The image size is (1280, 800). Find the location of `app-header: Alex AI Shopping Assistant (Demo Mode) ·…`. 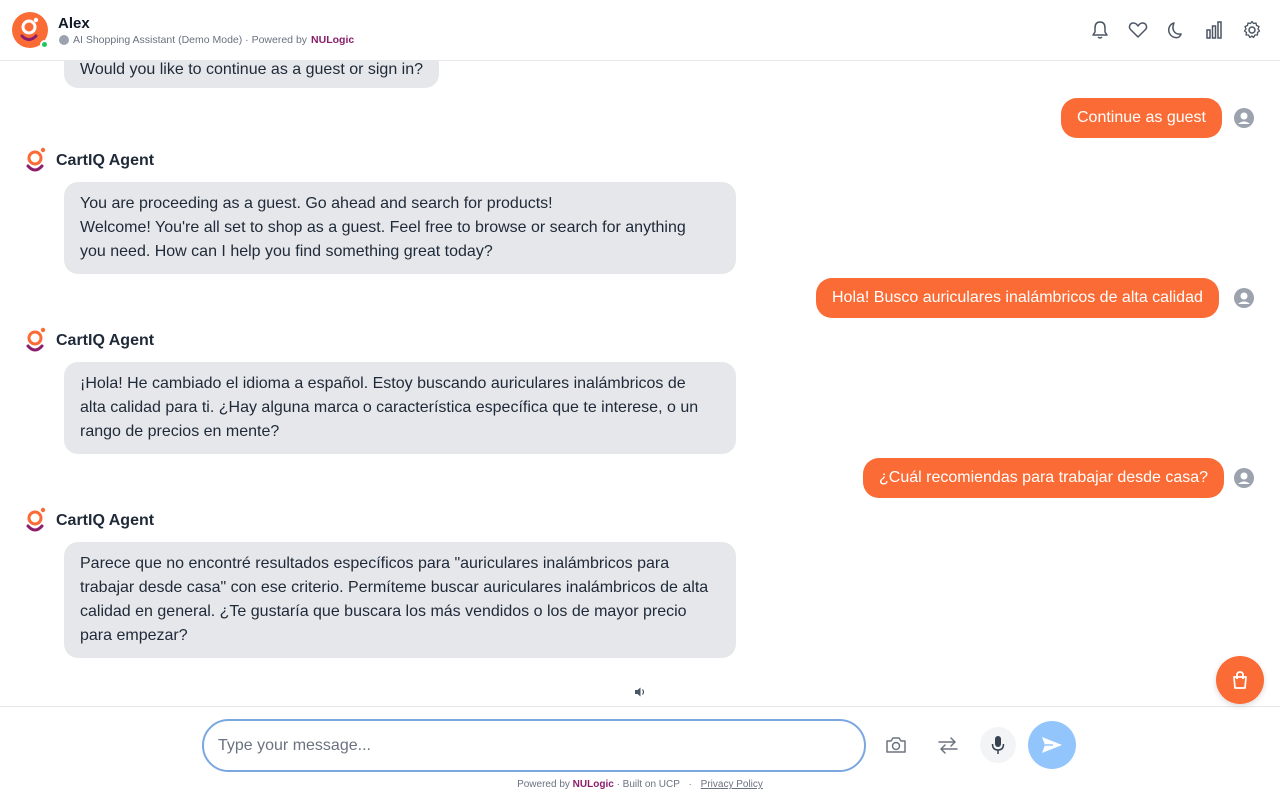

app-header: Alex AI Shopping Assistant (Demo Mode) ·… is located at coordinates (640, 30).